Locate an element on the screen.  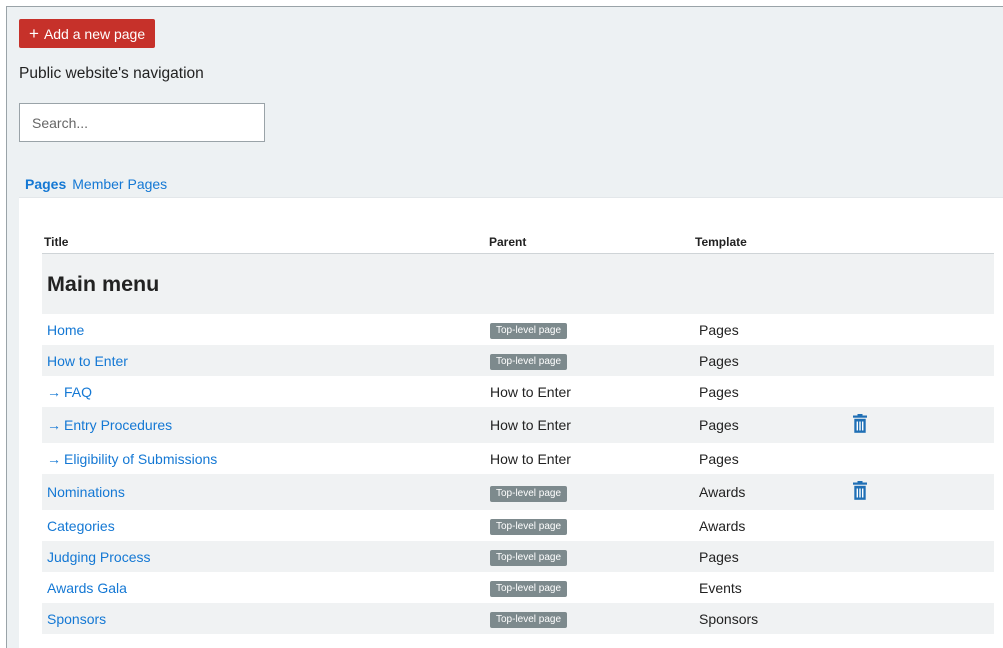
page-title-link: FAQ is located at coordinates (78, 392).